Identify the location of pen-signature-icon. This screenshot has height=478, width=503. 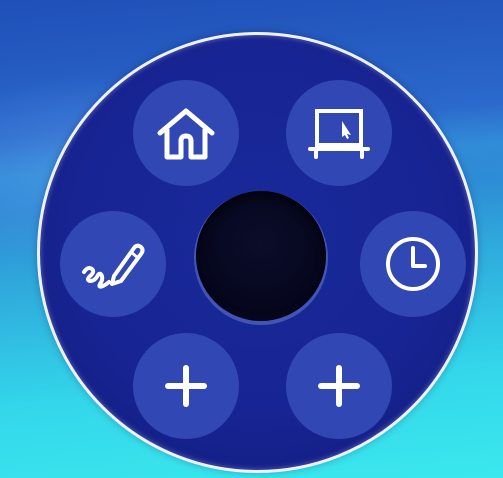
(113, 264).